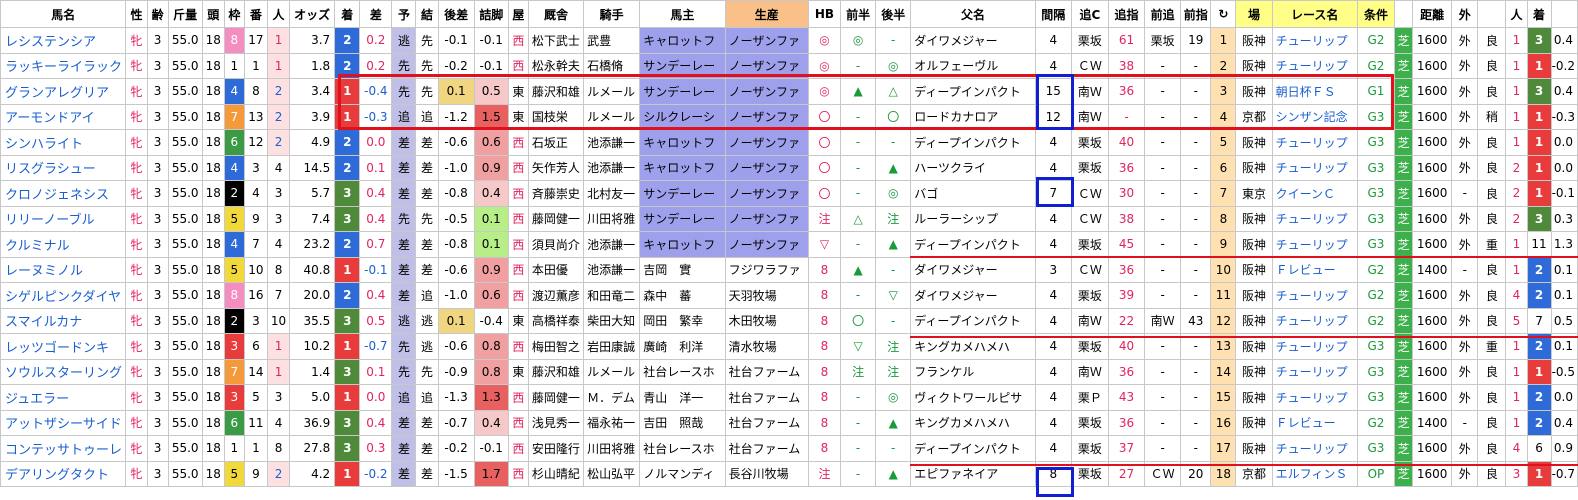 This screenshot has height=500, width=1578. Describe the element at coordinates (63, 346) in the screenshot. I see `cell-0: レッツゴードンキ` at that location.